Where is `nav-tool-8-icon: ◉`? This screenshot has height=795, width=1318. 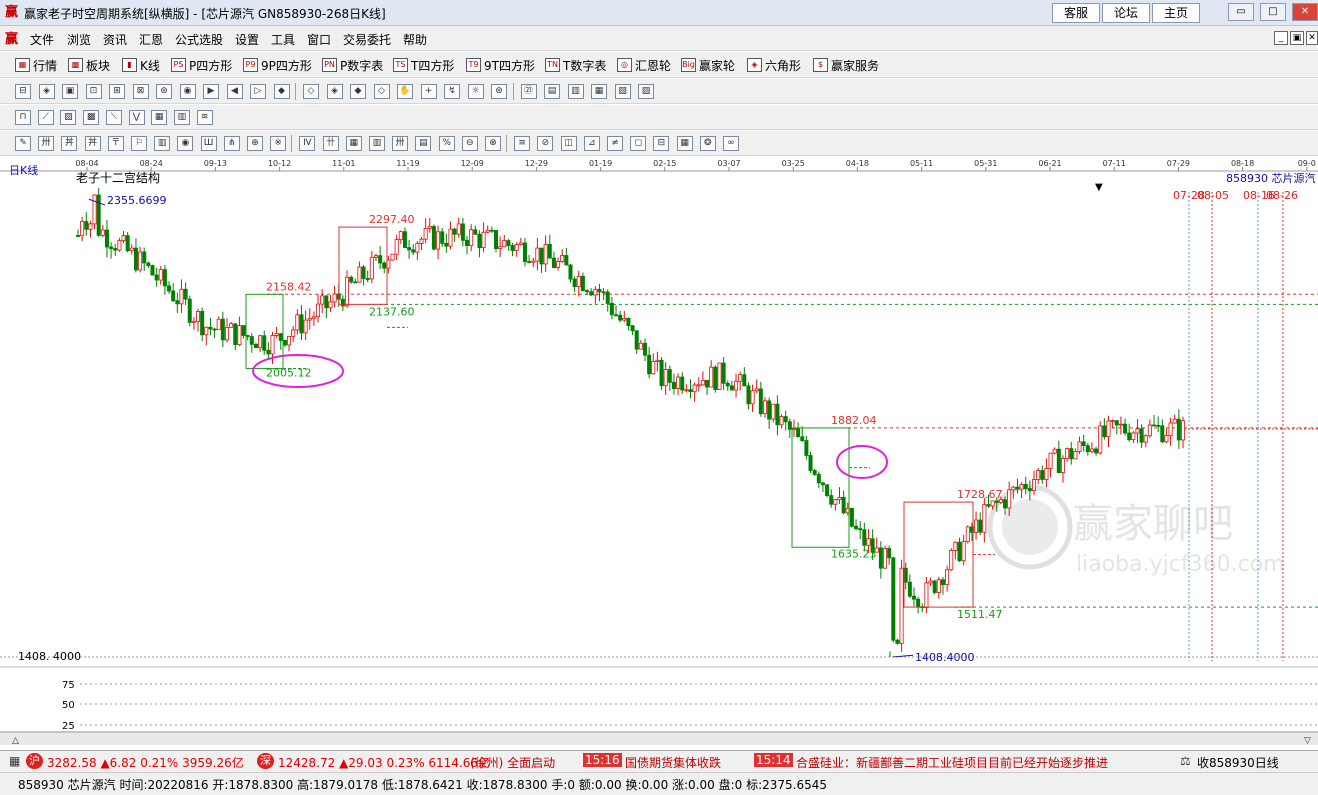
nav-tool-8-icon: ◉ is located at coordinates (187, 91).